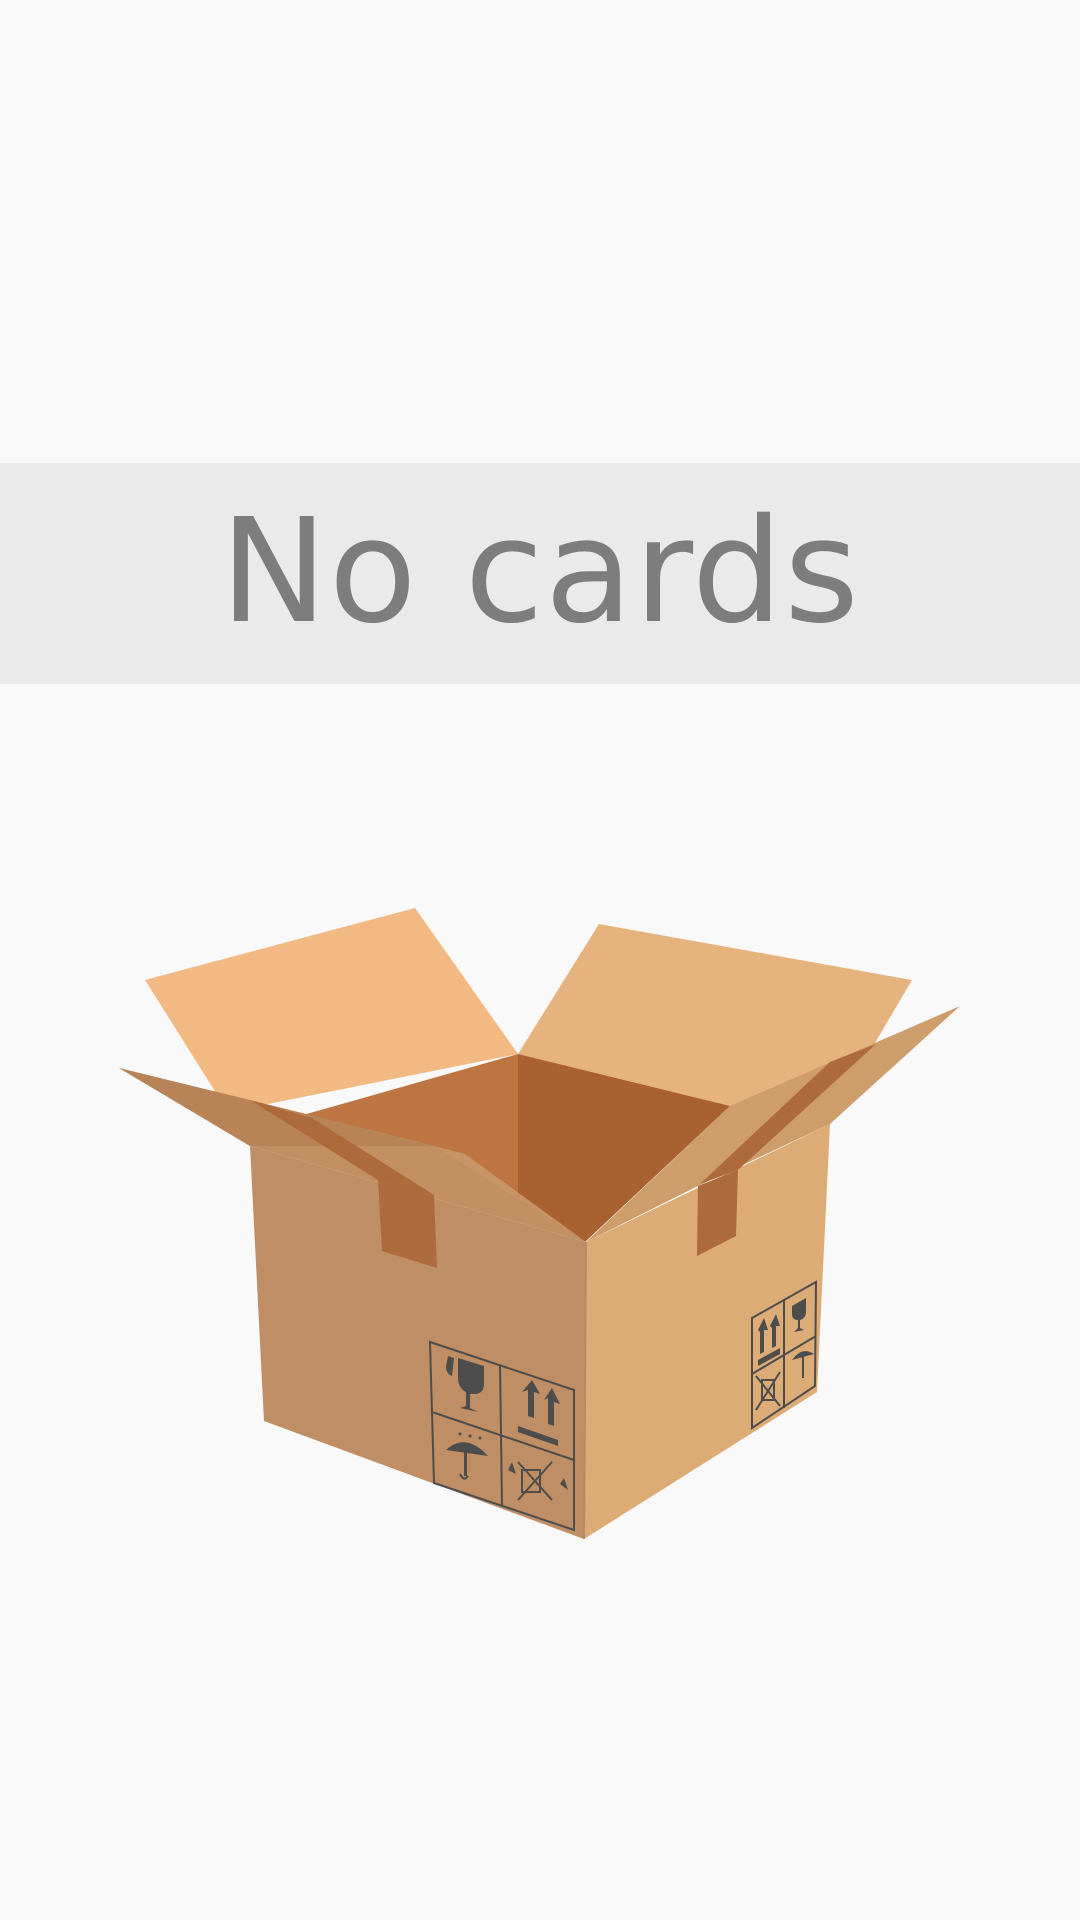 The width and height of the screenshot is (1080, 1920). I want to click on empty-state-message: No cards, so click(540, 570).